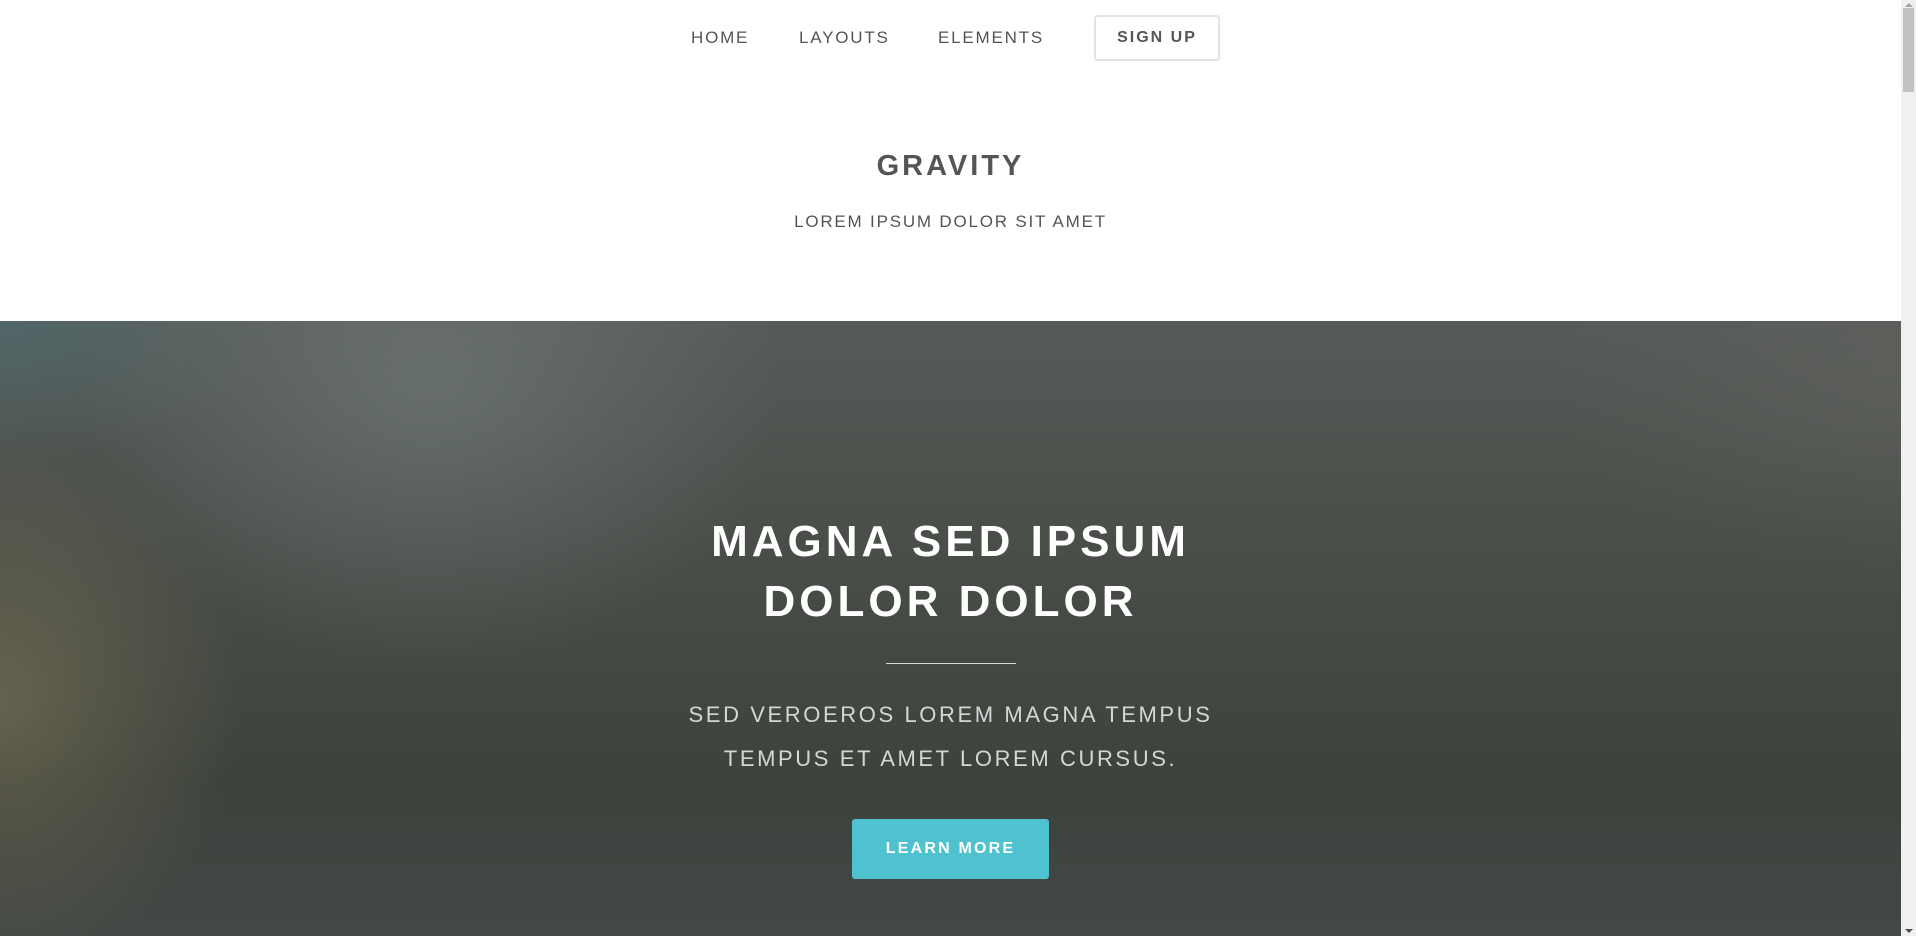 The image size is (1916, 936). I want to click on nav-elements: ELEMENTS, so click(991, 38).